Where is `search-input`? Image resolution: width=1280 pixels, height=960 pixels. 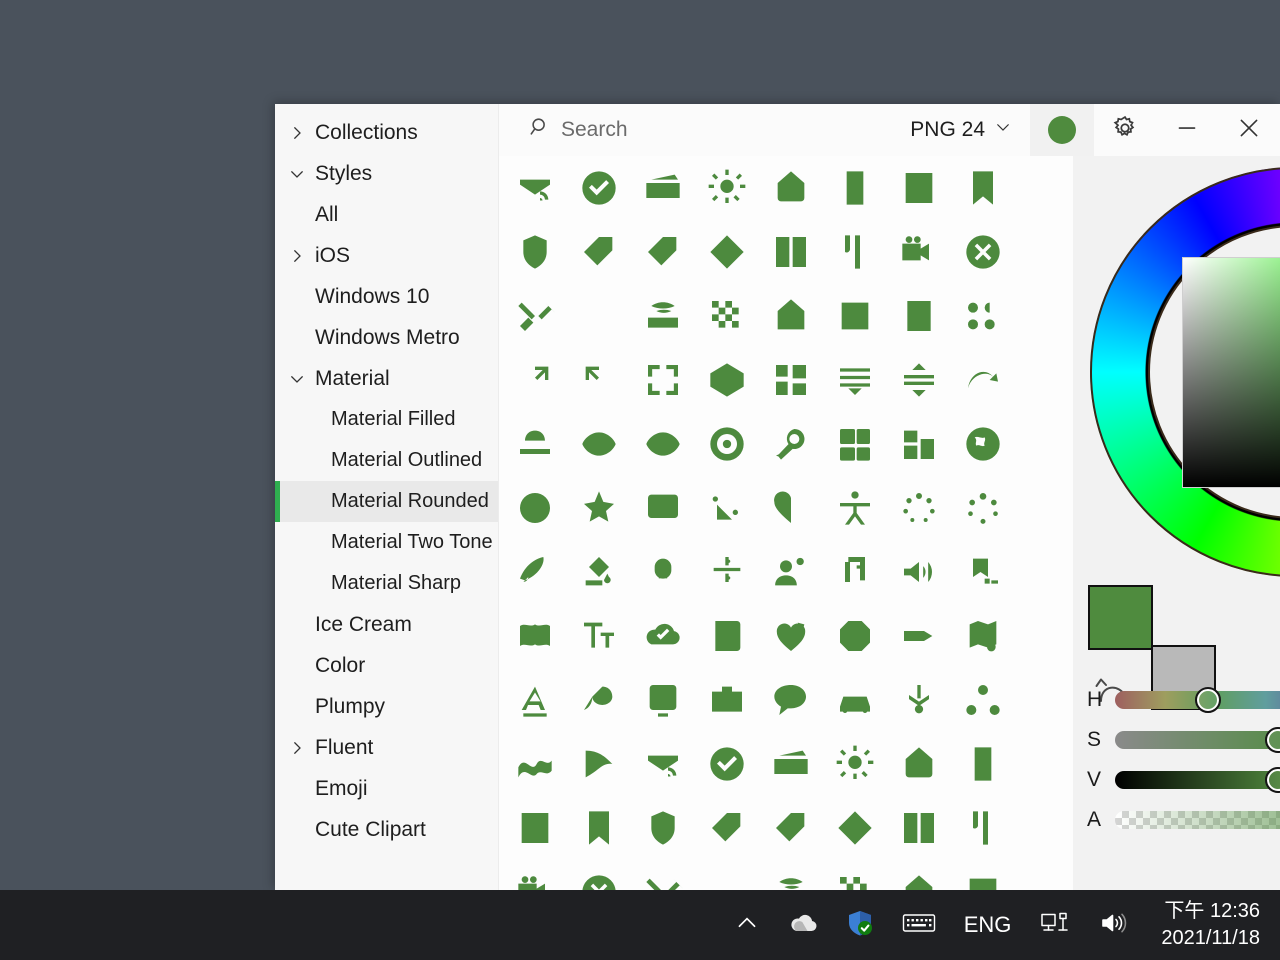
search-input is located at coordinates (681, 130).